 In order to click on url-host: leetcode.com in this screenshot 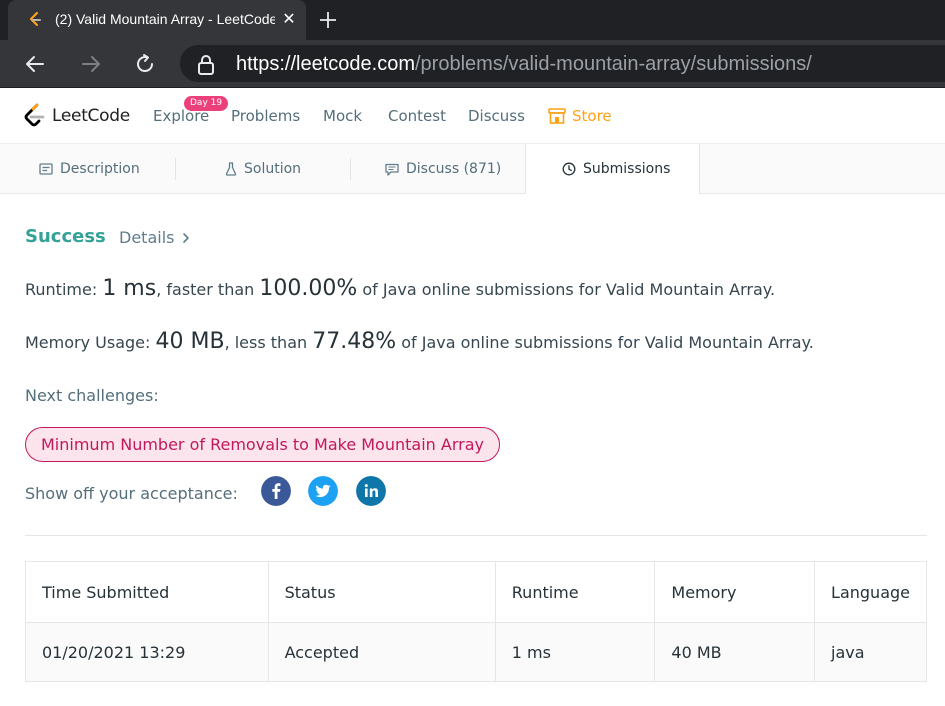, I will do `click(355, 64)`.